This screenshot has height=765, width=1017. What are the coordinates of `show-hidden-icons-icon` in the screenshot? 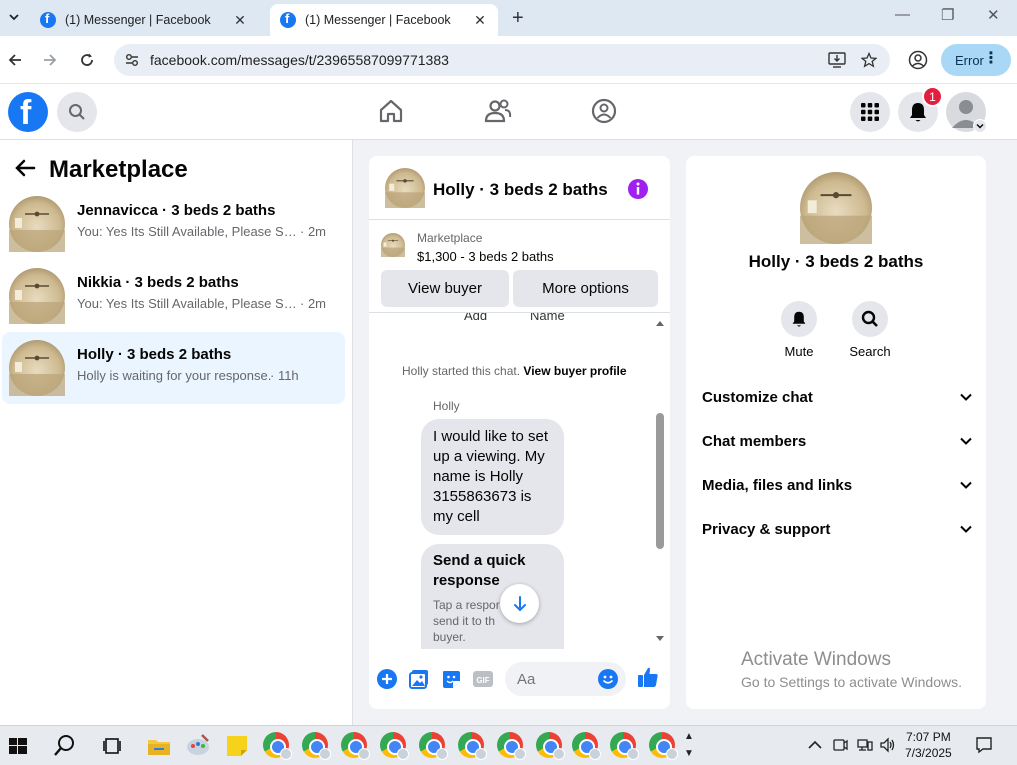 It's located at (815, 745).